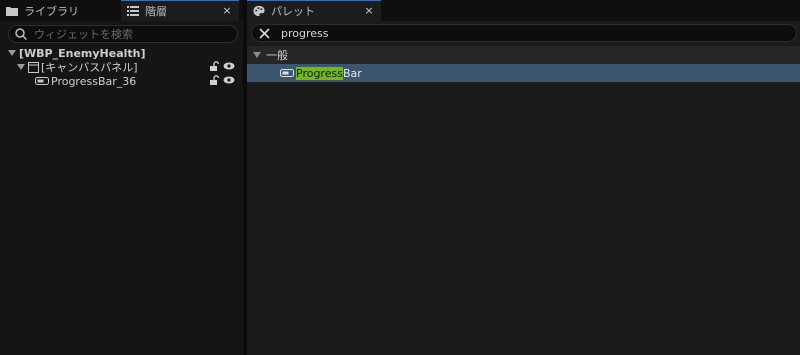 Image resolution: width=800 pixels, height=355 pixels. Describe the element at coordinates (523, 55) in the screenshot. I see `category-header-general: 一般` at that location.